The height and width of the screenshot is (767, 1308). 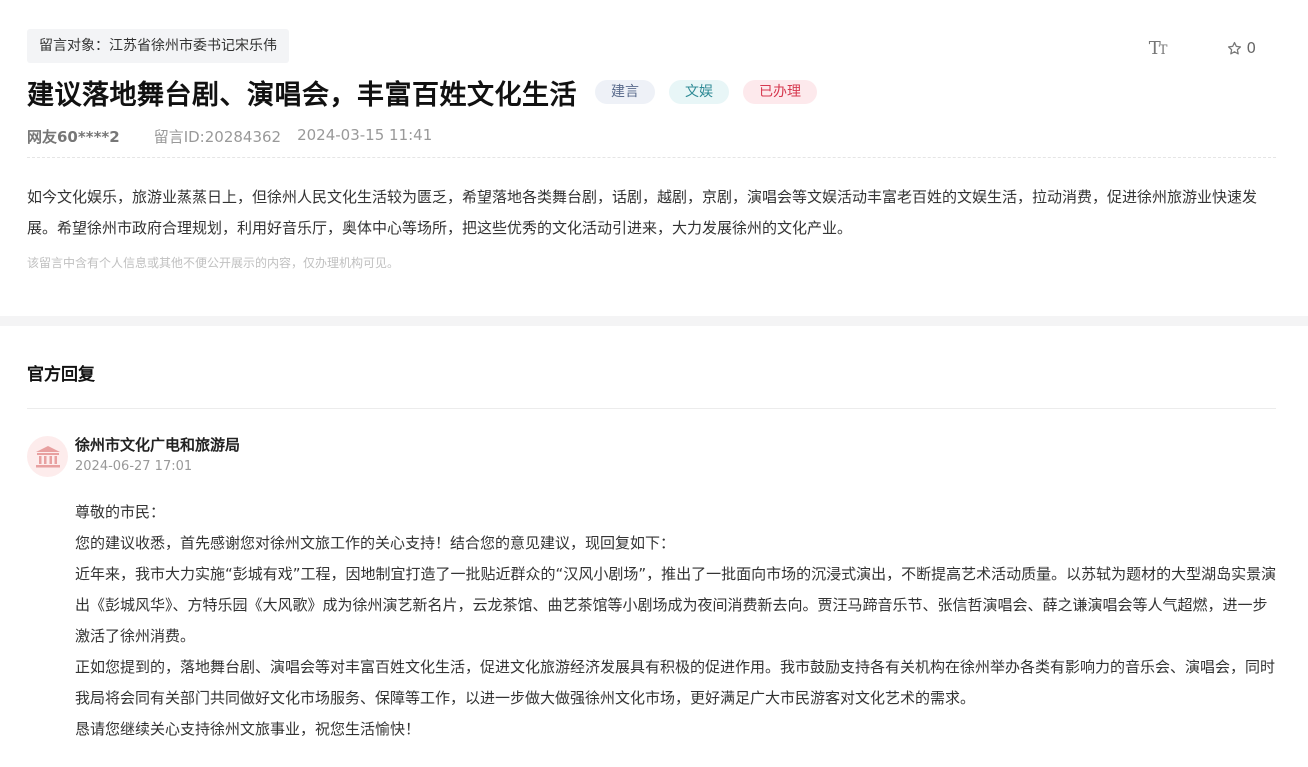 What do you see at coordinates (625, 92) in the screenshot?
I see `tag-suggestion: 建言` at bounding box center [625, 92].